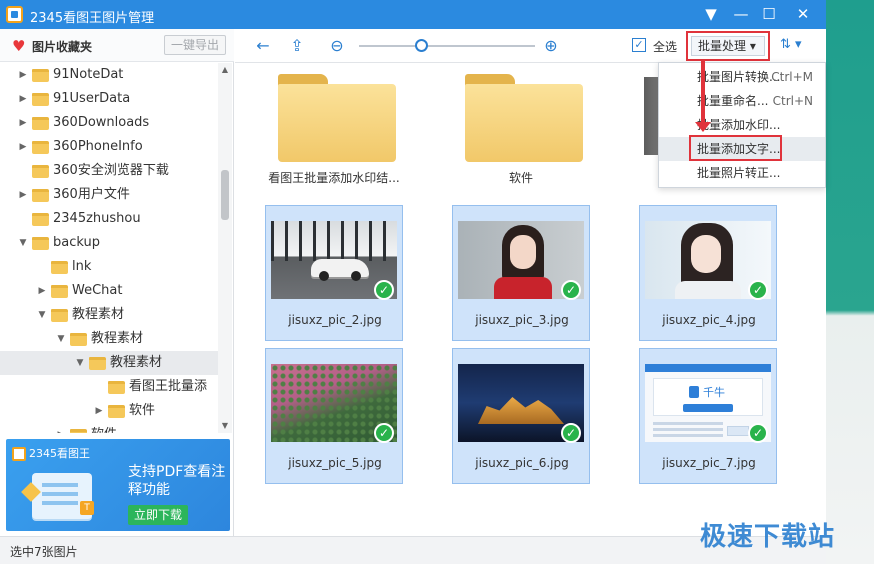 Image resolution: width=874 pixels, height=564 pixels. I want to click on menu-item: 批量图片转换... Ctrl+M, so click(742, 77).